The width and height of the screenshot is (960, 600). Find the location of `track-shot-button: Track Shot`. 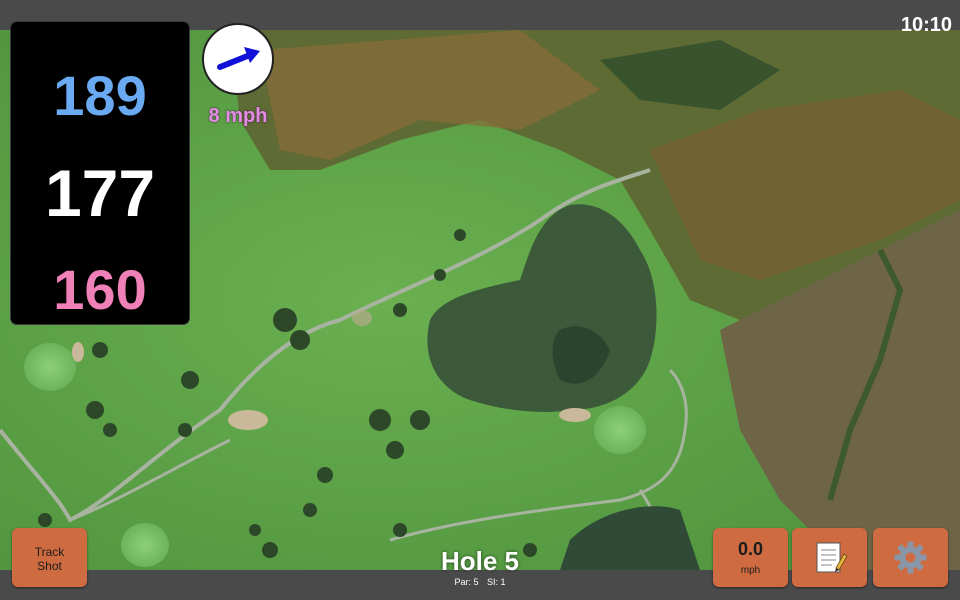

track-shot-button: Track Shot is located at coordinates (49, 557).